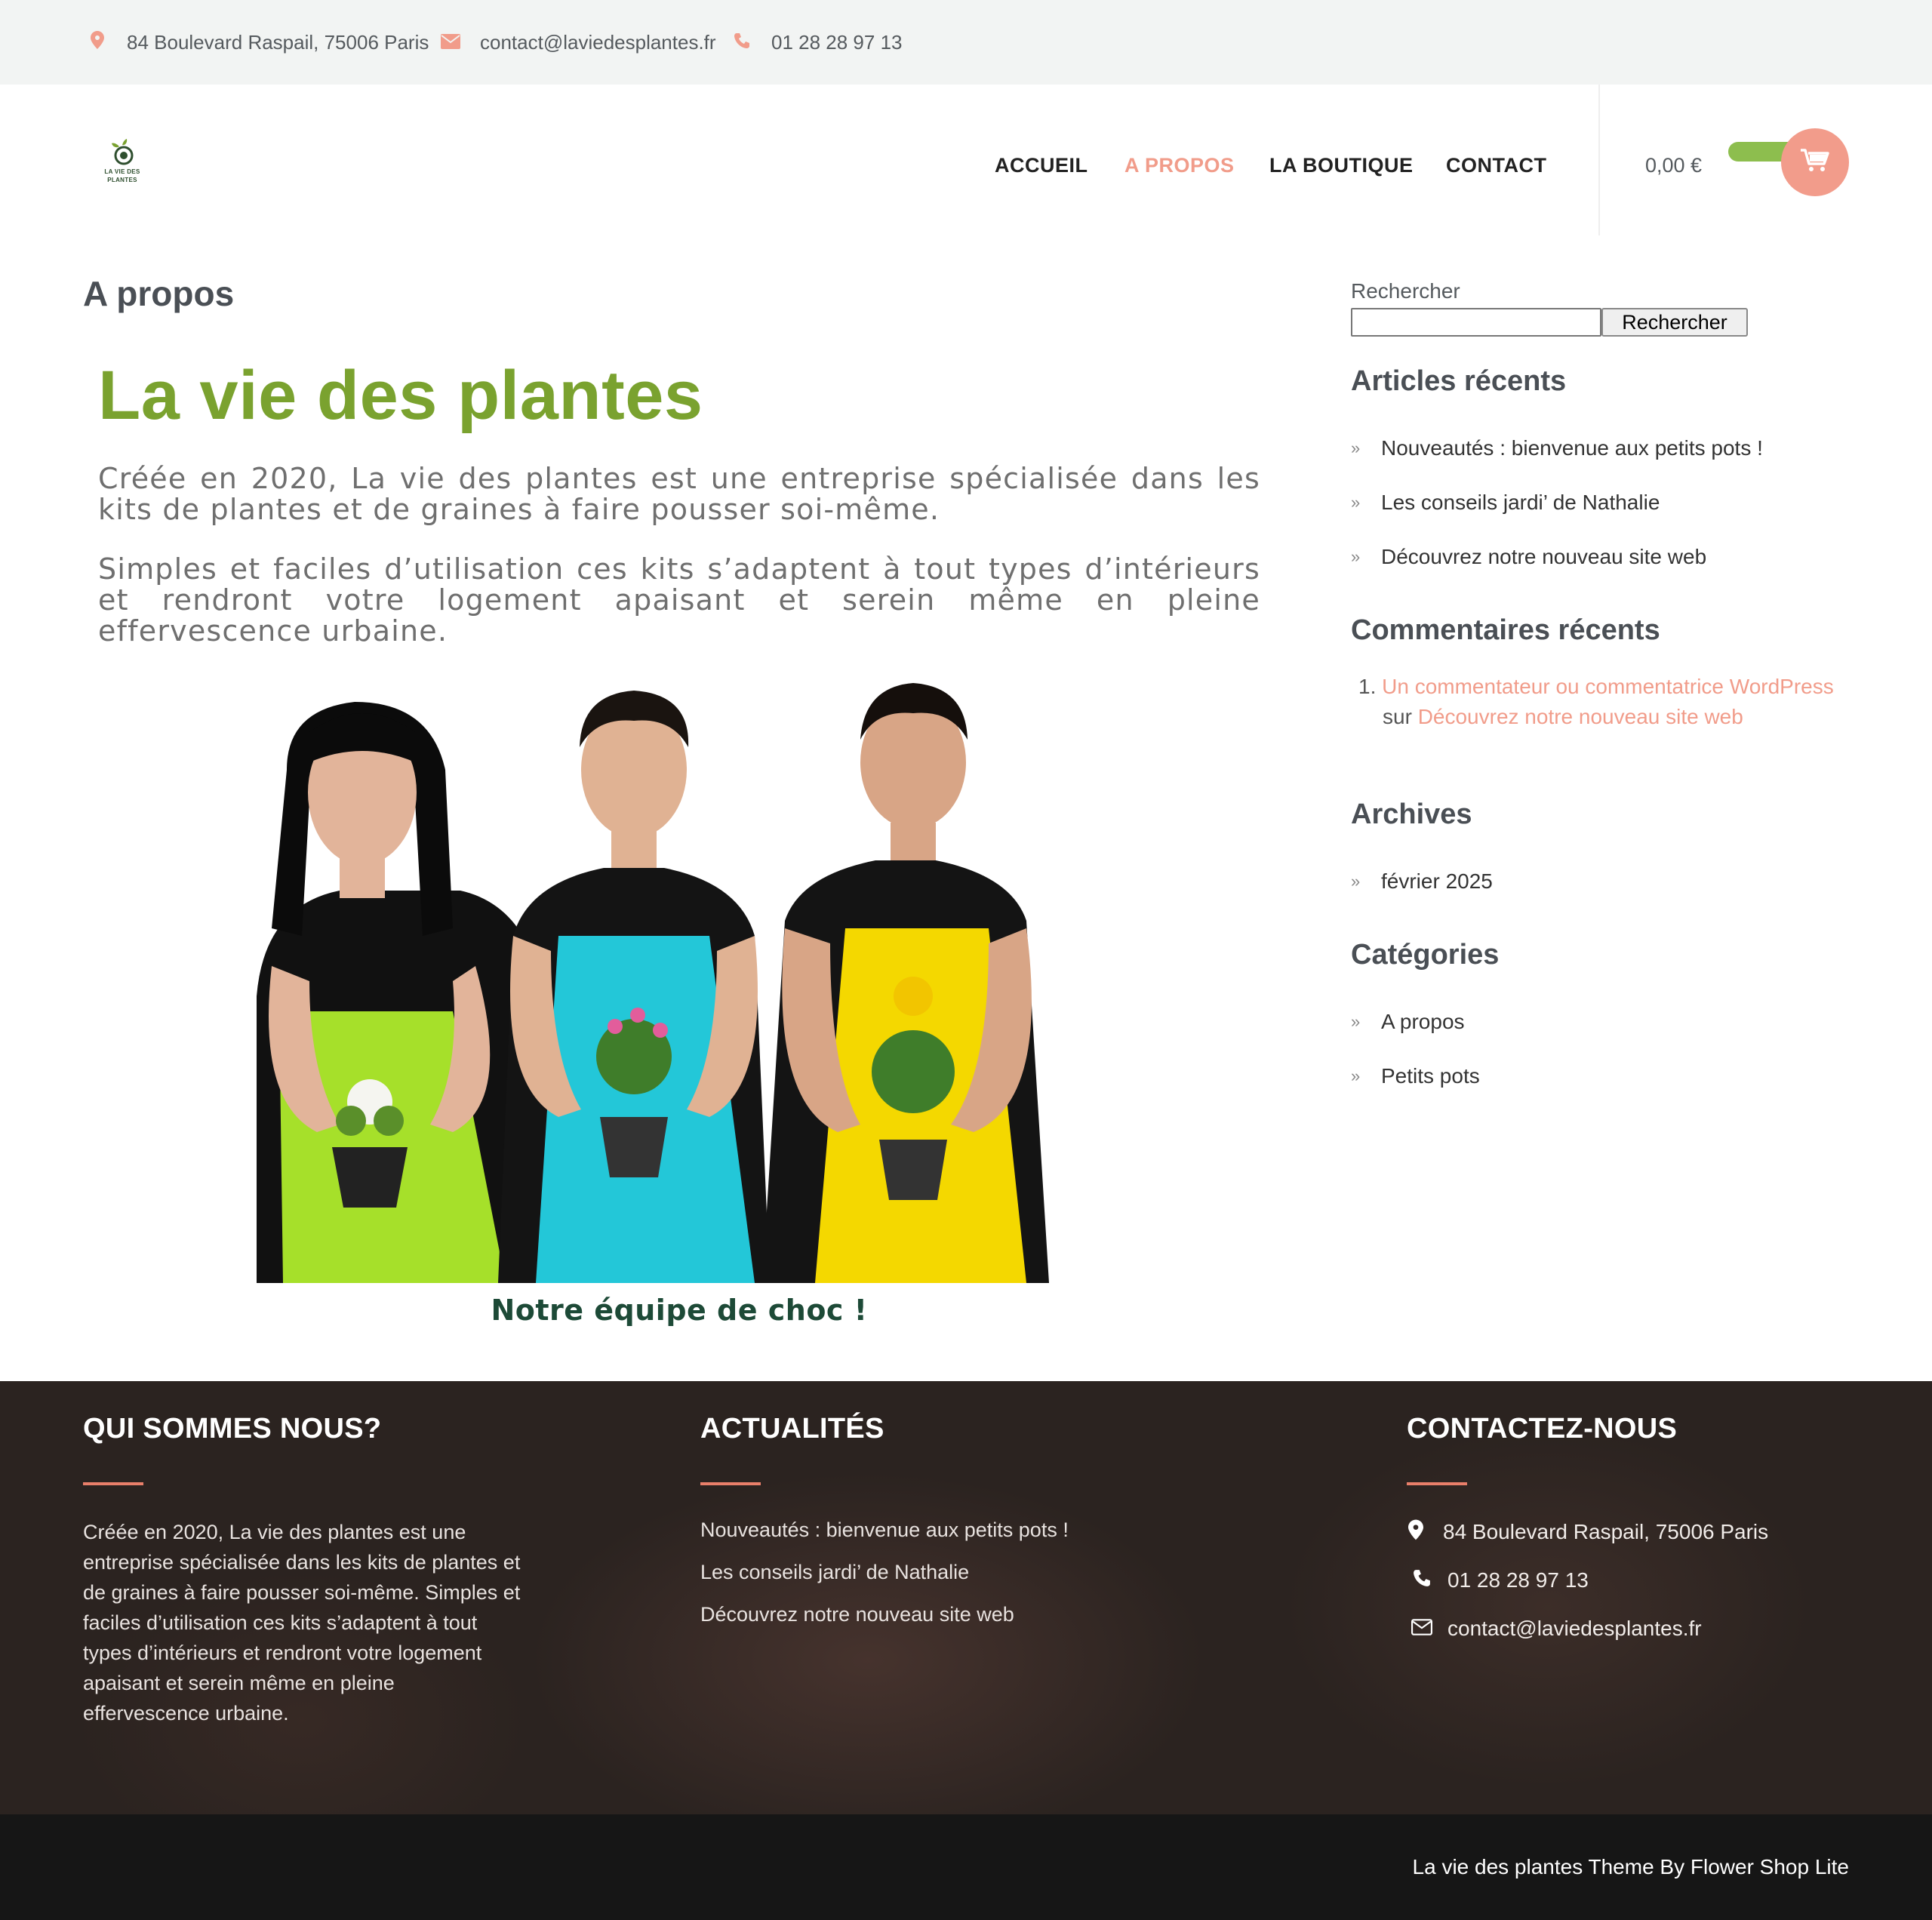 The width and height of the screenshot is (1932, 1920). Describe the element at coordinates (1674, 322) in the screenshot. I see `search-button: Rechercher` at that location.